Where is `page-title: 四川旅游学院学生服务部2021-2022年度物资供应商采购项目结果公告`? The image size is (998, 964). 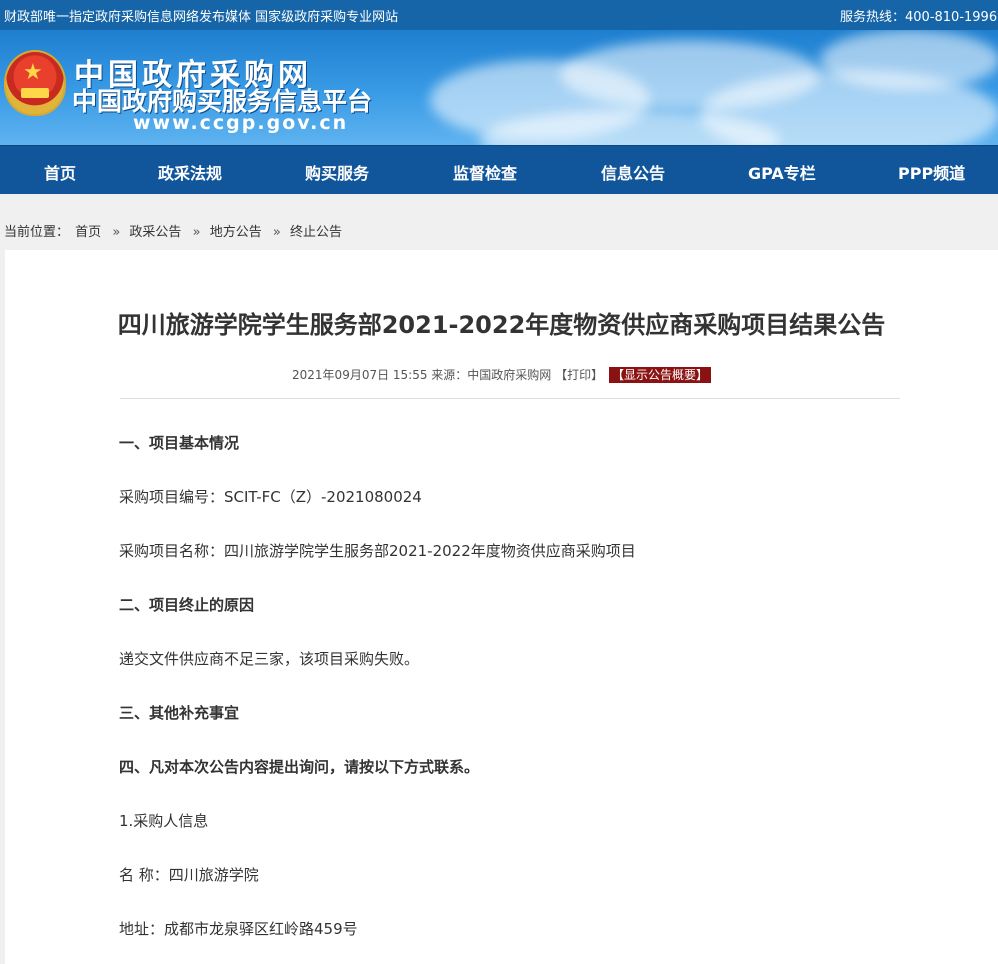 page-title: 四川旅游学院学生服务部2021-2022年度物资供应商采购项目结果公告 is located at coordinates (501, 325).